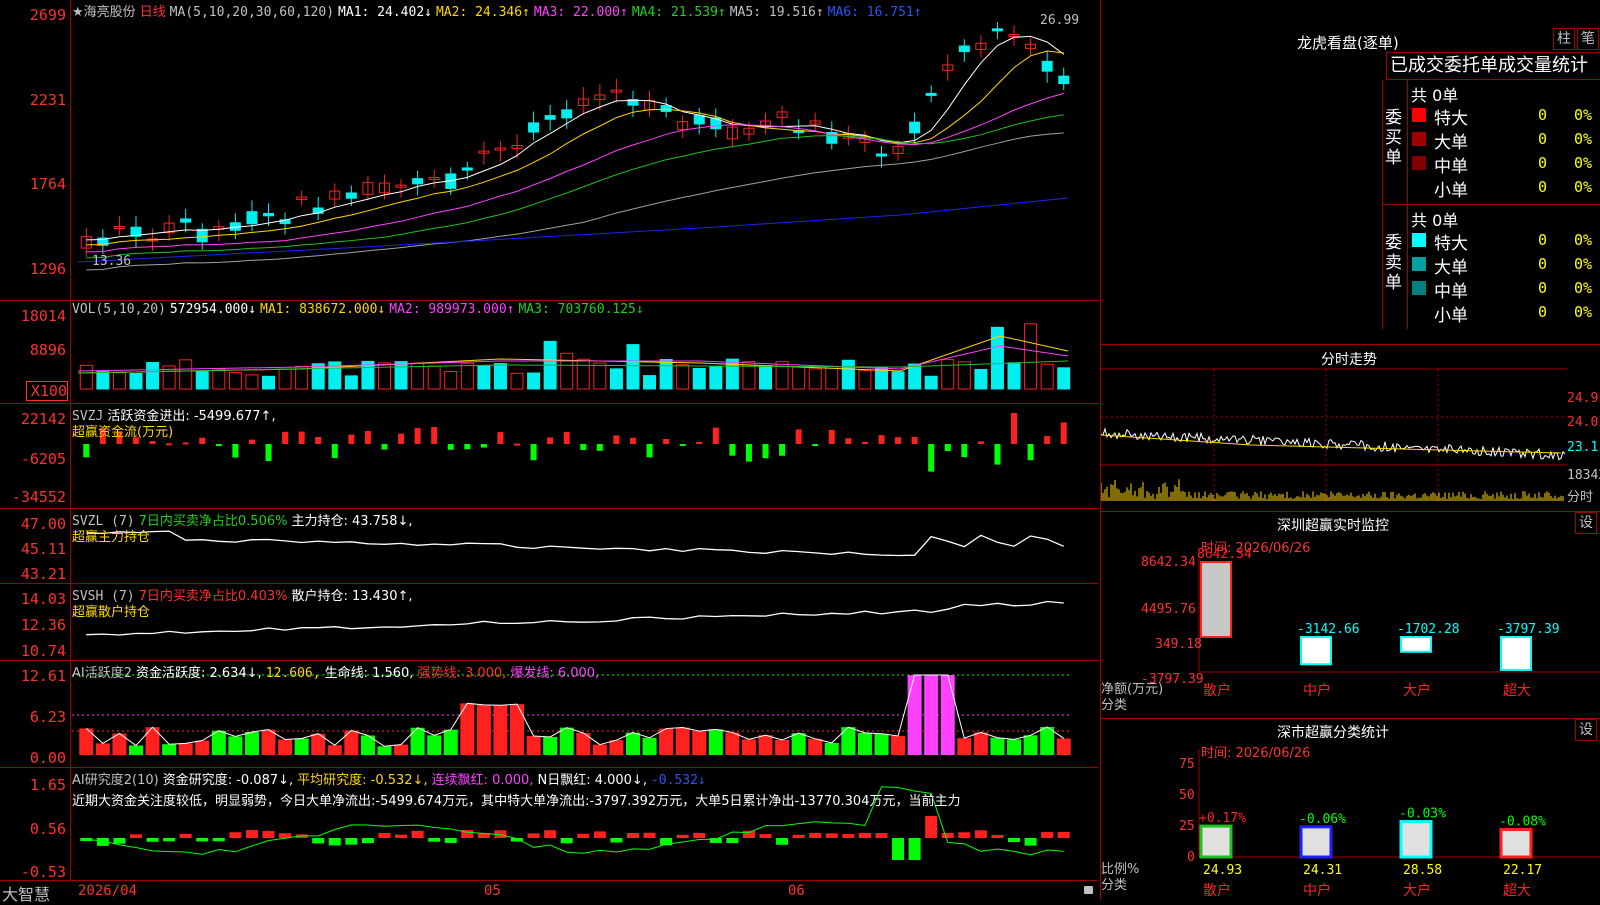  Describe the element at coordinates (1543, 187) in the screenshot. I see `buy-row-value: 0` at that location.